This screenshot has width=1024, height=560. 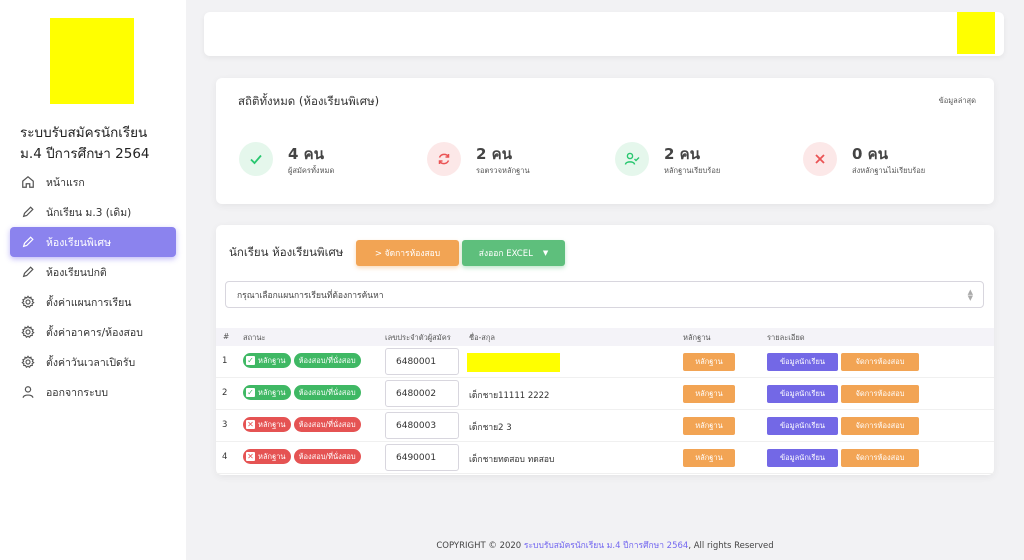 What do you see at coordinates (820, 159) in the screenshot?
I see `x-icon` at bounding box center [820, 159].